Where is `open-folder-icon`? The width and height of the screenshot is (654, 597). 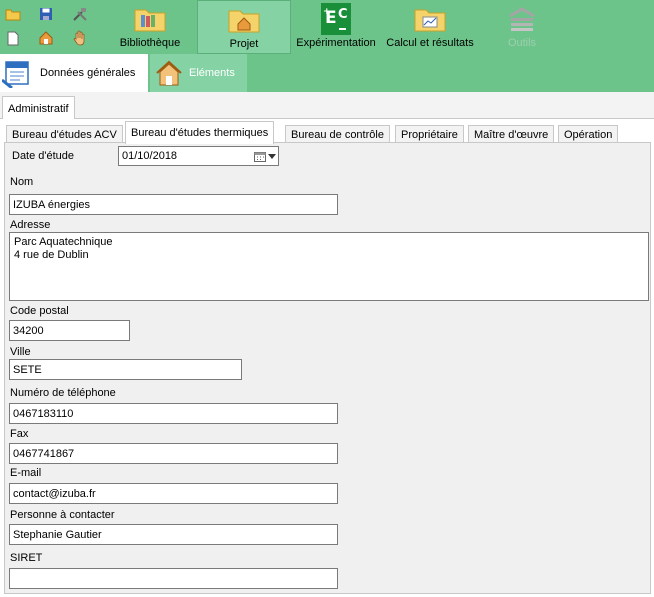 open-folder-icon is located at coordinates (13, 14).